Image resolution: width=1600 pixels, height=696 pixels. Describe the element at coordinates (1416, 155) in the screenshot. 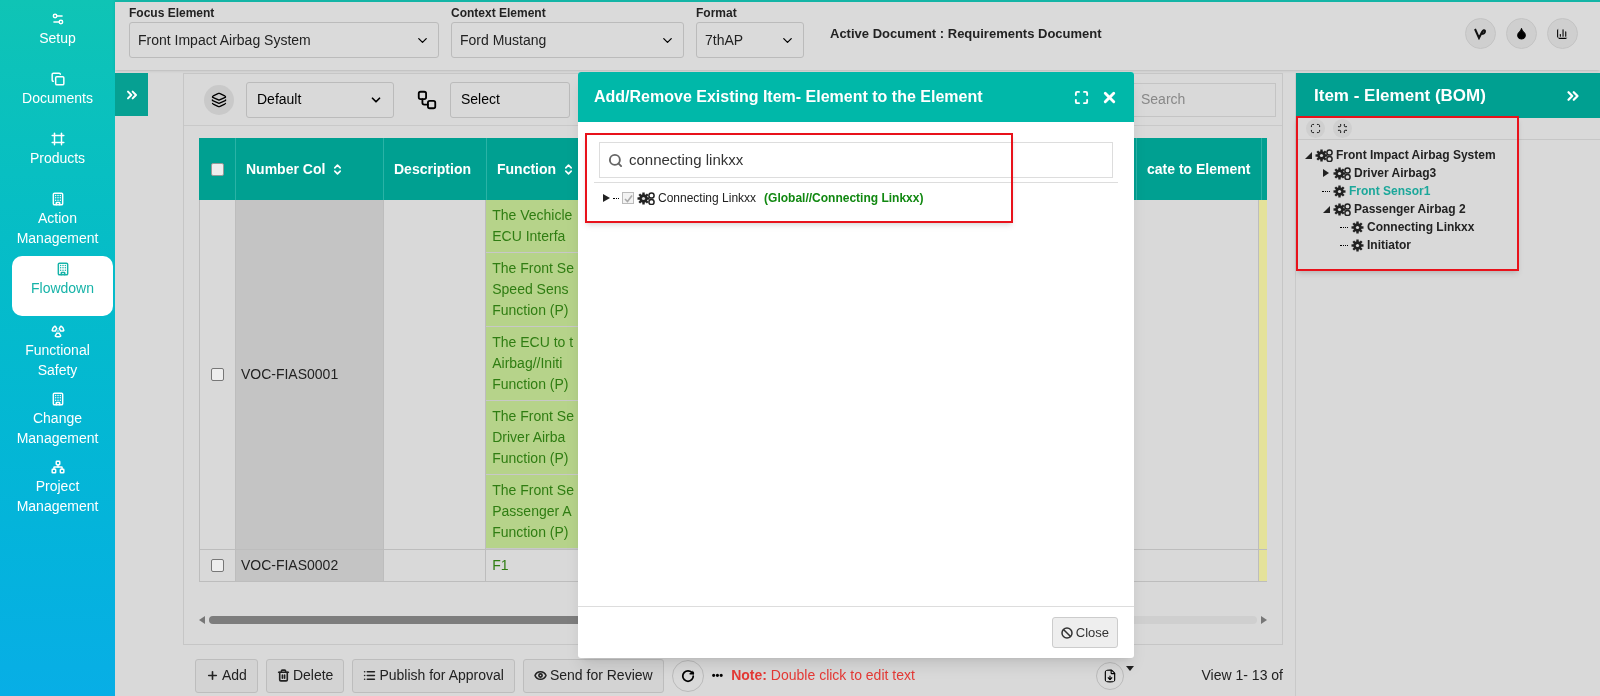

I see `tree-item: Front Impact Airbag System` at that location.